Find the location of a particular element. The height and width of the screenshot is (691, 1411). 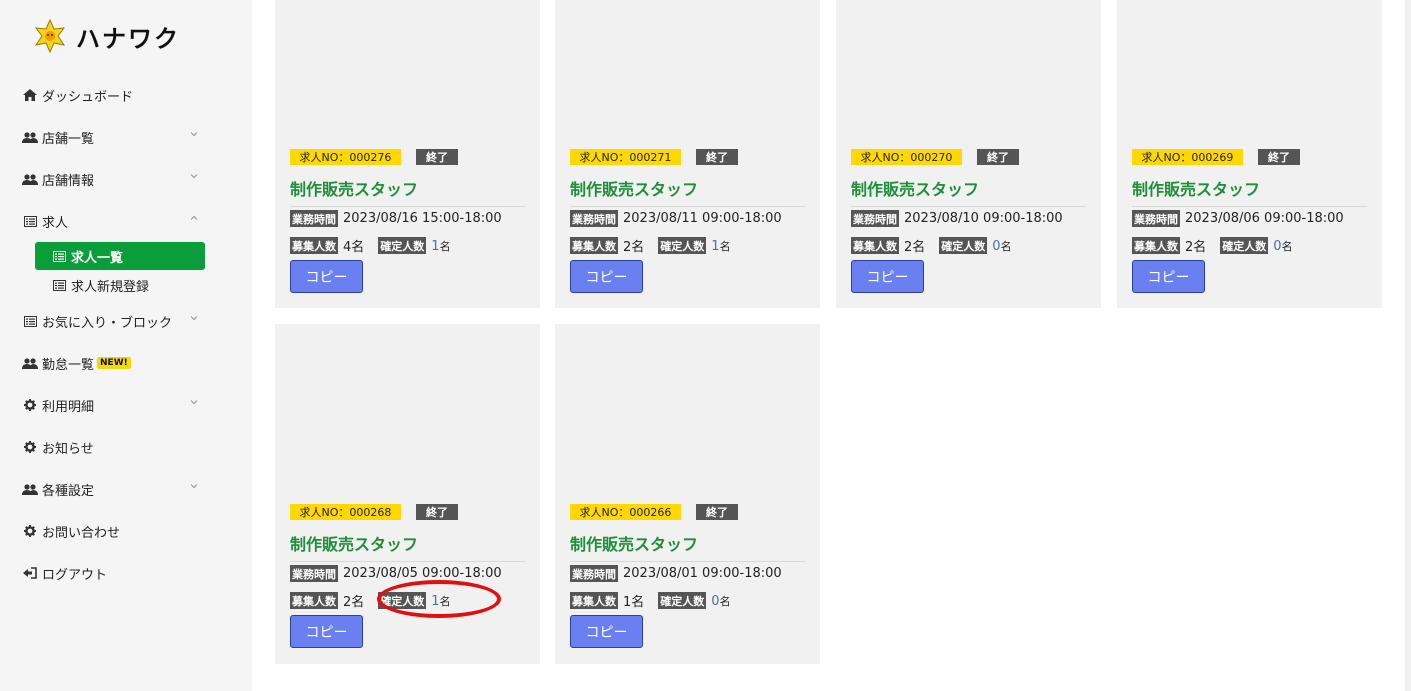

work-time-value: 2023/08/10 09:00-18:00 is located at coordinates (983, 218).